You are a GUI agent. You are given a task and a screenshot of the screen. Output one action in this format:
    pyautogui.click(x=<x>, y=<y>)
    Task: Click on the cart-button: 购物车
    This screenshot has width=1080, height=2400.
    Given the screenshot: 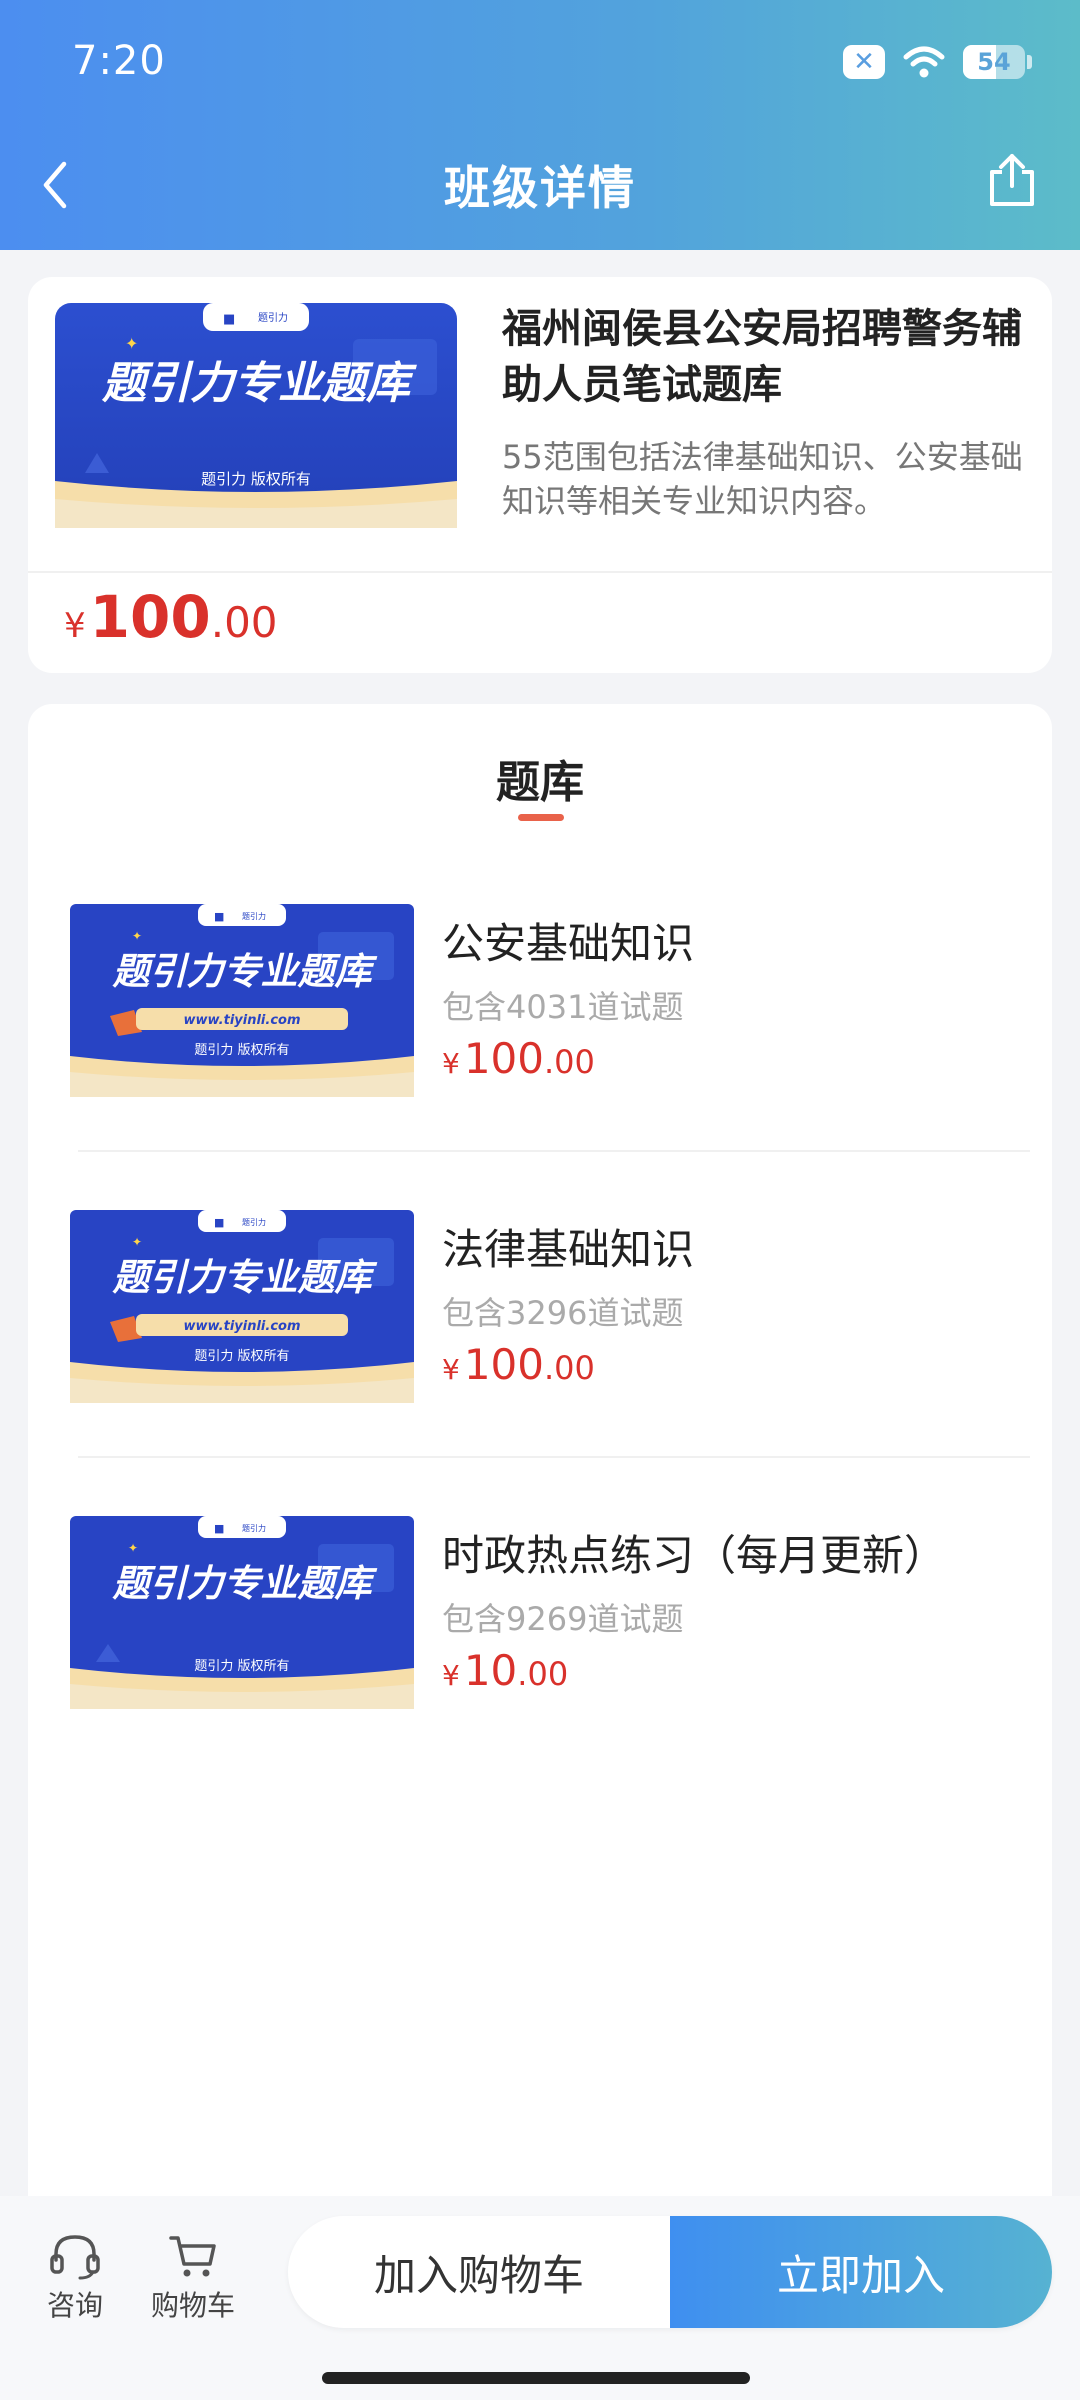 What is the action you would take?
    pyautogui.click(x=193, y=2278)
    